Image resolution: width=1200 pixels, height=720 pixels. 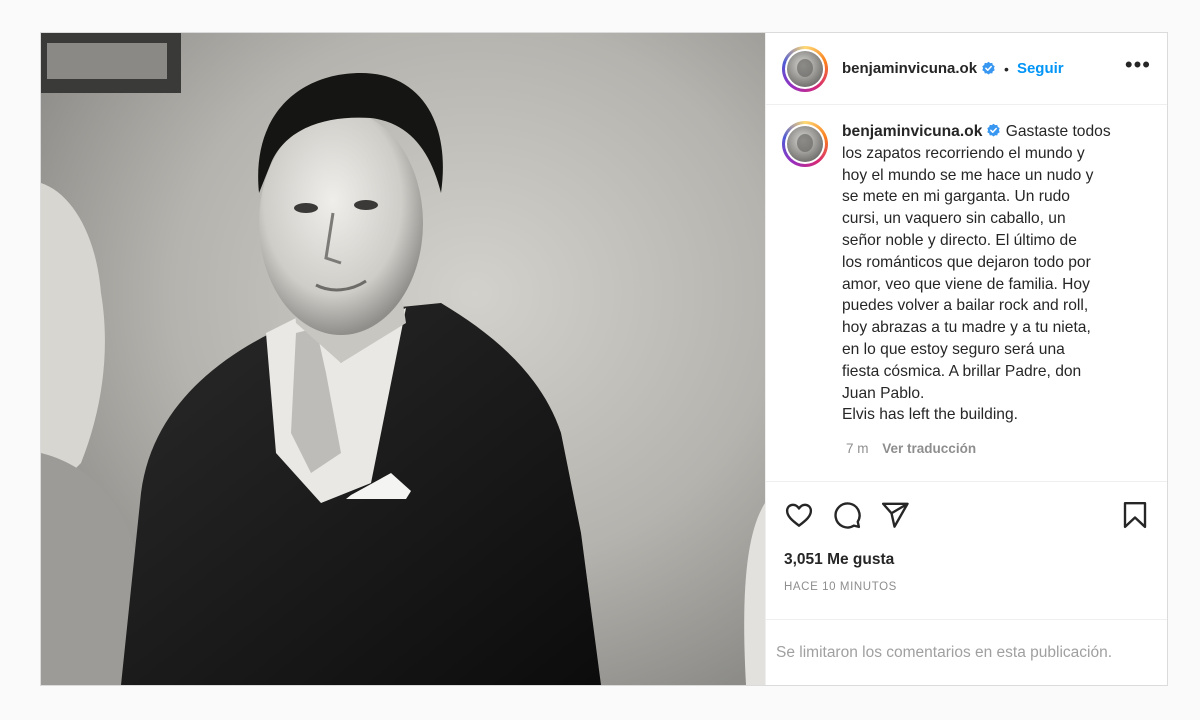 I want to click on caption-meta: 7 m Ver traducción, so click(x=911, y=448).